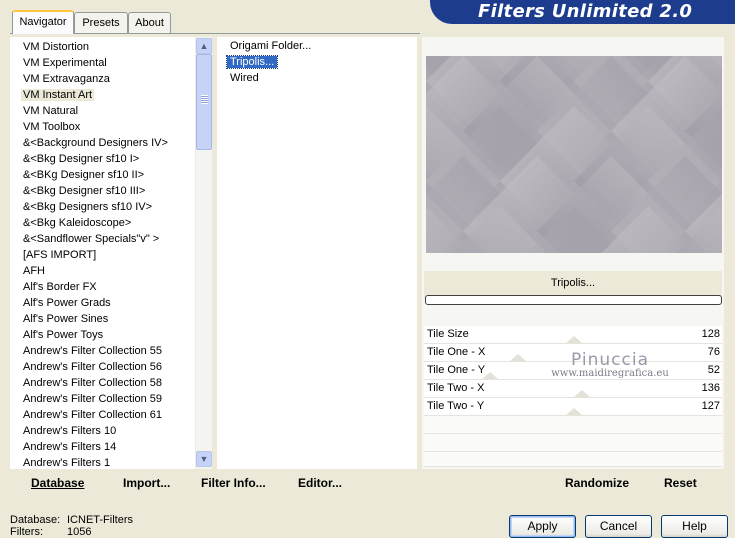 The image size is (735, 538). What do you see at coordinates (149, 22) in the screenshot?
I see `tab-about: About` at bounding box center [149, 22].